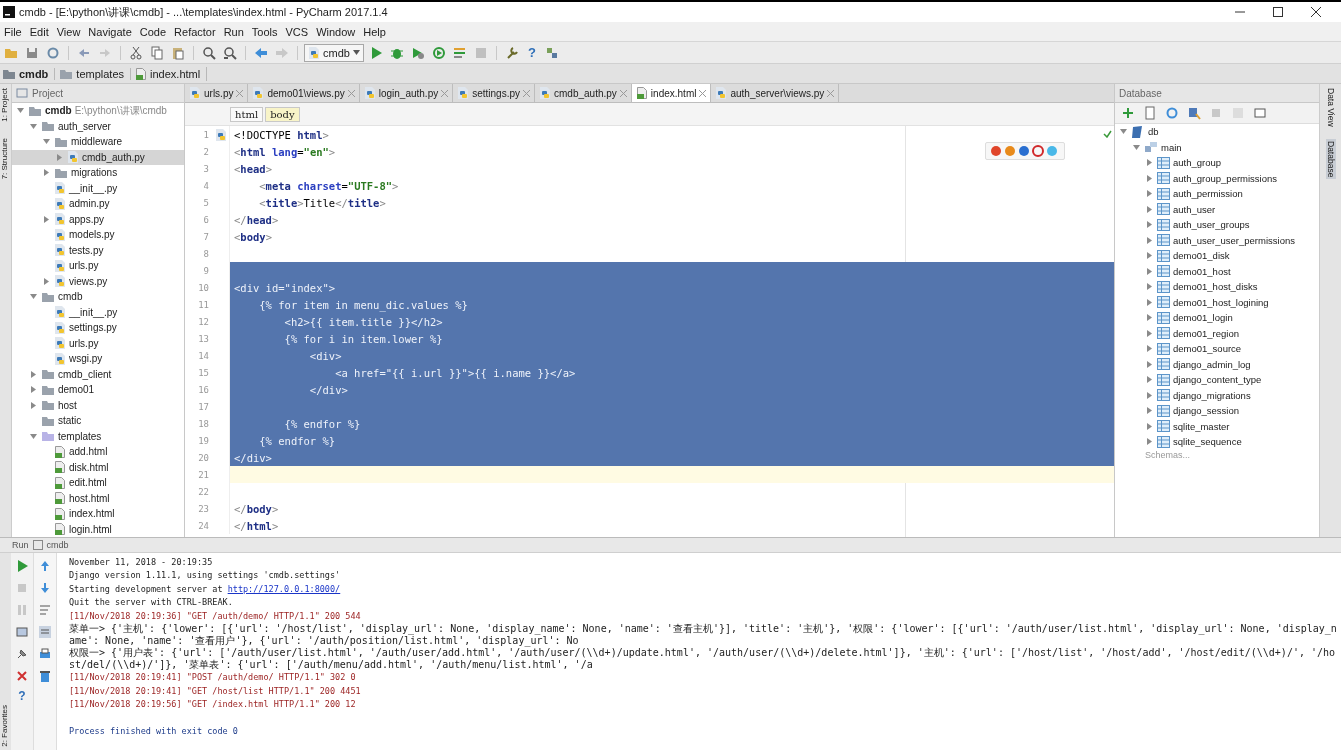  What do you see at coordinates (284, 588) in the screenshot?
I see `server-link: http://127.0.0.1:8000/` at bounding box center [284, 588].